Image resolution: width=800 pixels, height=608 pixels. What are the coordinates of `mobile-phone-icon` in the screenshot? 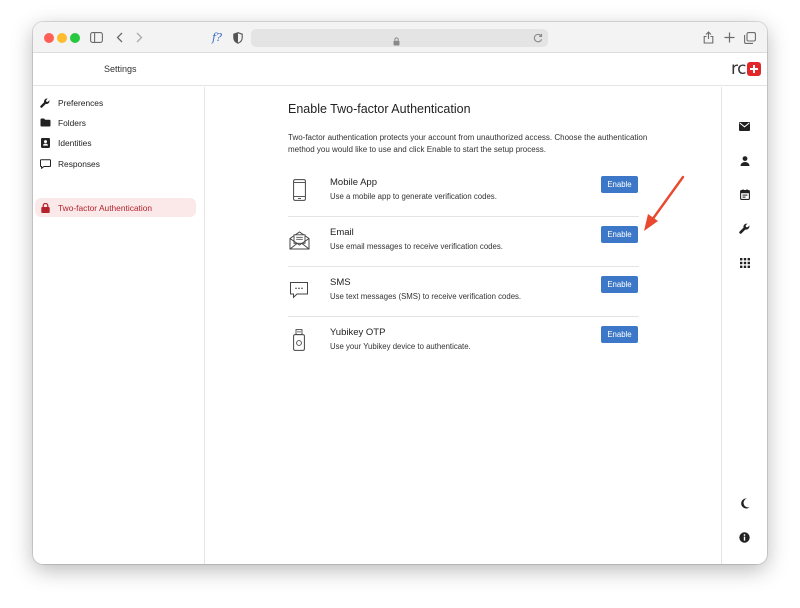 It's located at (299, 190).